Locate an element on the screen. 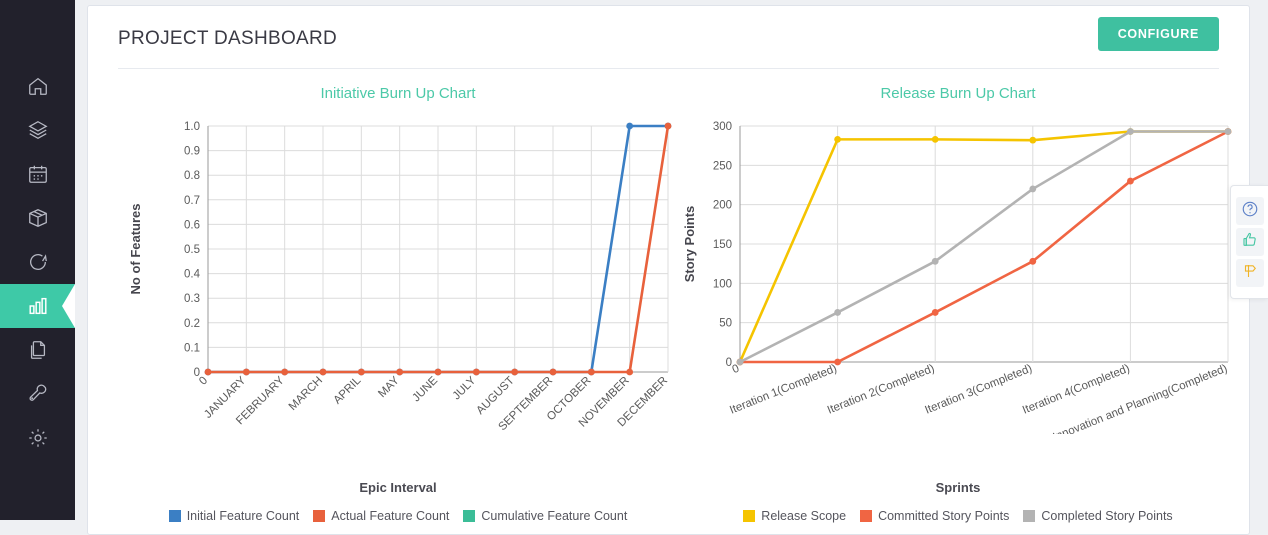 This screenshot has width=1268, height=535. sidebar-item-package is located at coordinates (37, 218).